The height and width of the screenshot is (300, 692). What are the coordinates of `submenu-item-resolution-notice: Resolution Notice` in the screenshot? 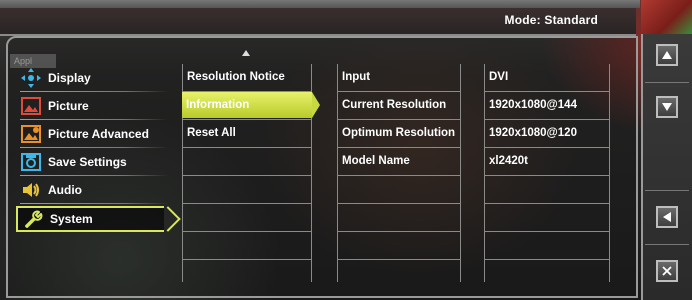 It's located at (247, 78).